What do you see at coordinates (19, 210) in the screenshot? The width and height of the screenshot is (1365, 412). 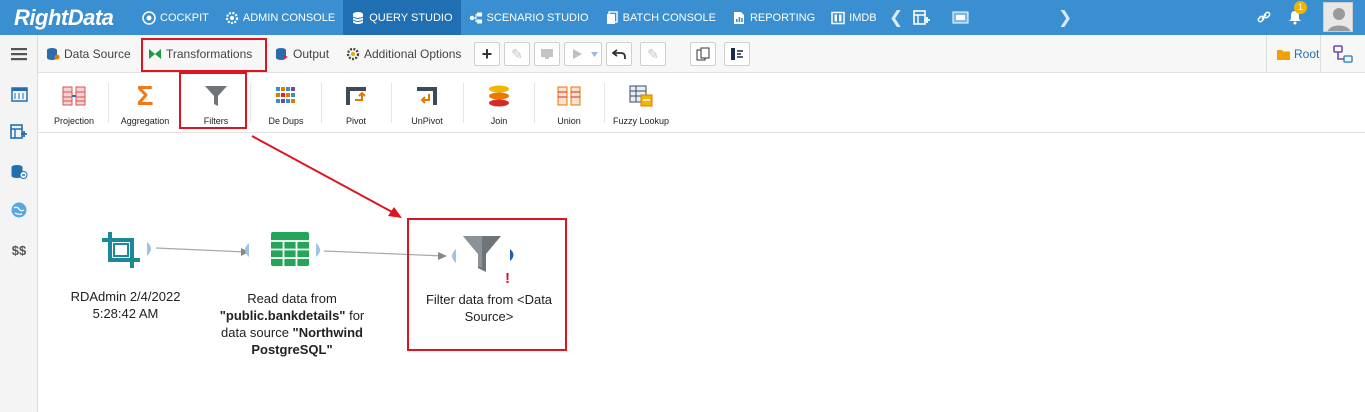 I see `sidebar-item-globe` at bounding box center [19, 210].